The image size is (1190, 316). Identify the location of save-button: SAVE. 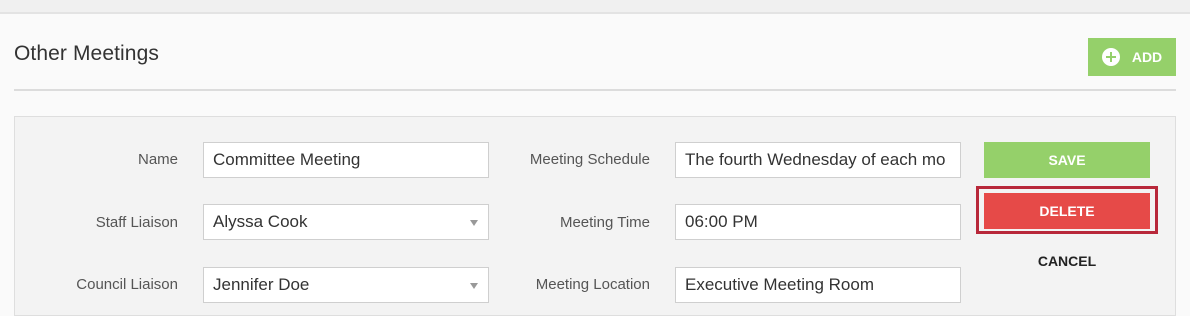
(1067, 160).